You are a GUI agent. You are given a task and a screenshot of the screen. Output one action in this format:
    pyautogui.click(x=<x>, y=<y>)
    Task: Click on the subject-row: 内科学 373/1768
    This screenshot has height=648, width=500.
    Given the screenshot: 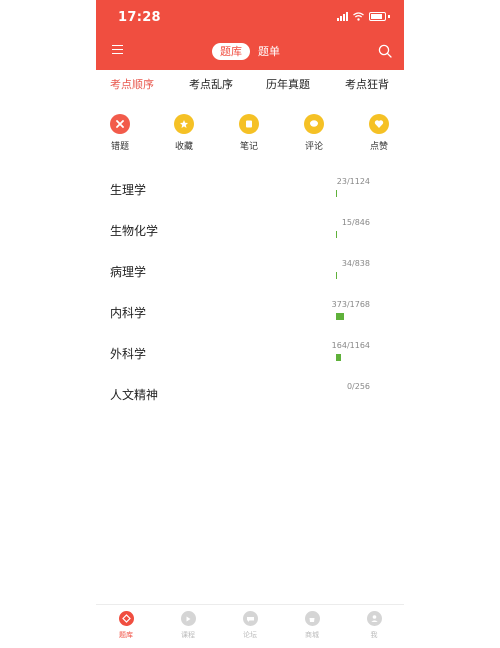 What is the action you would take?
    pyautogui.click(x=250, y=312)
    